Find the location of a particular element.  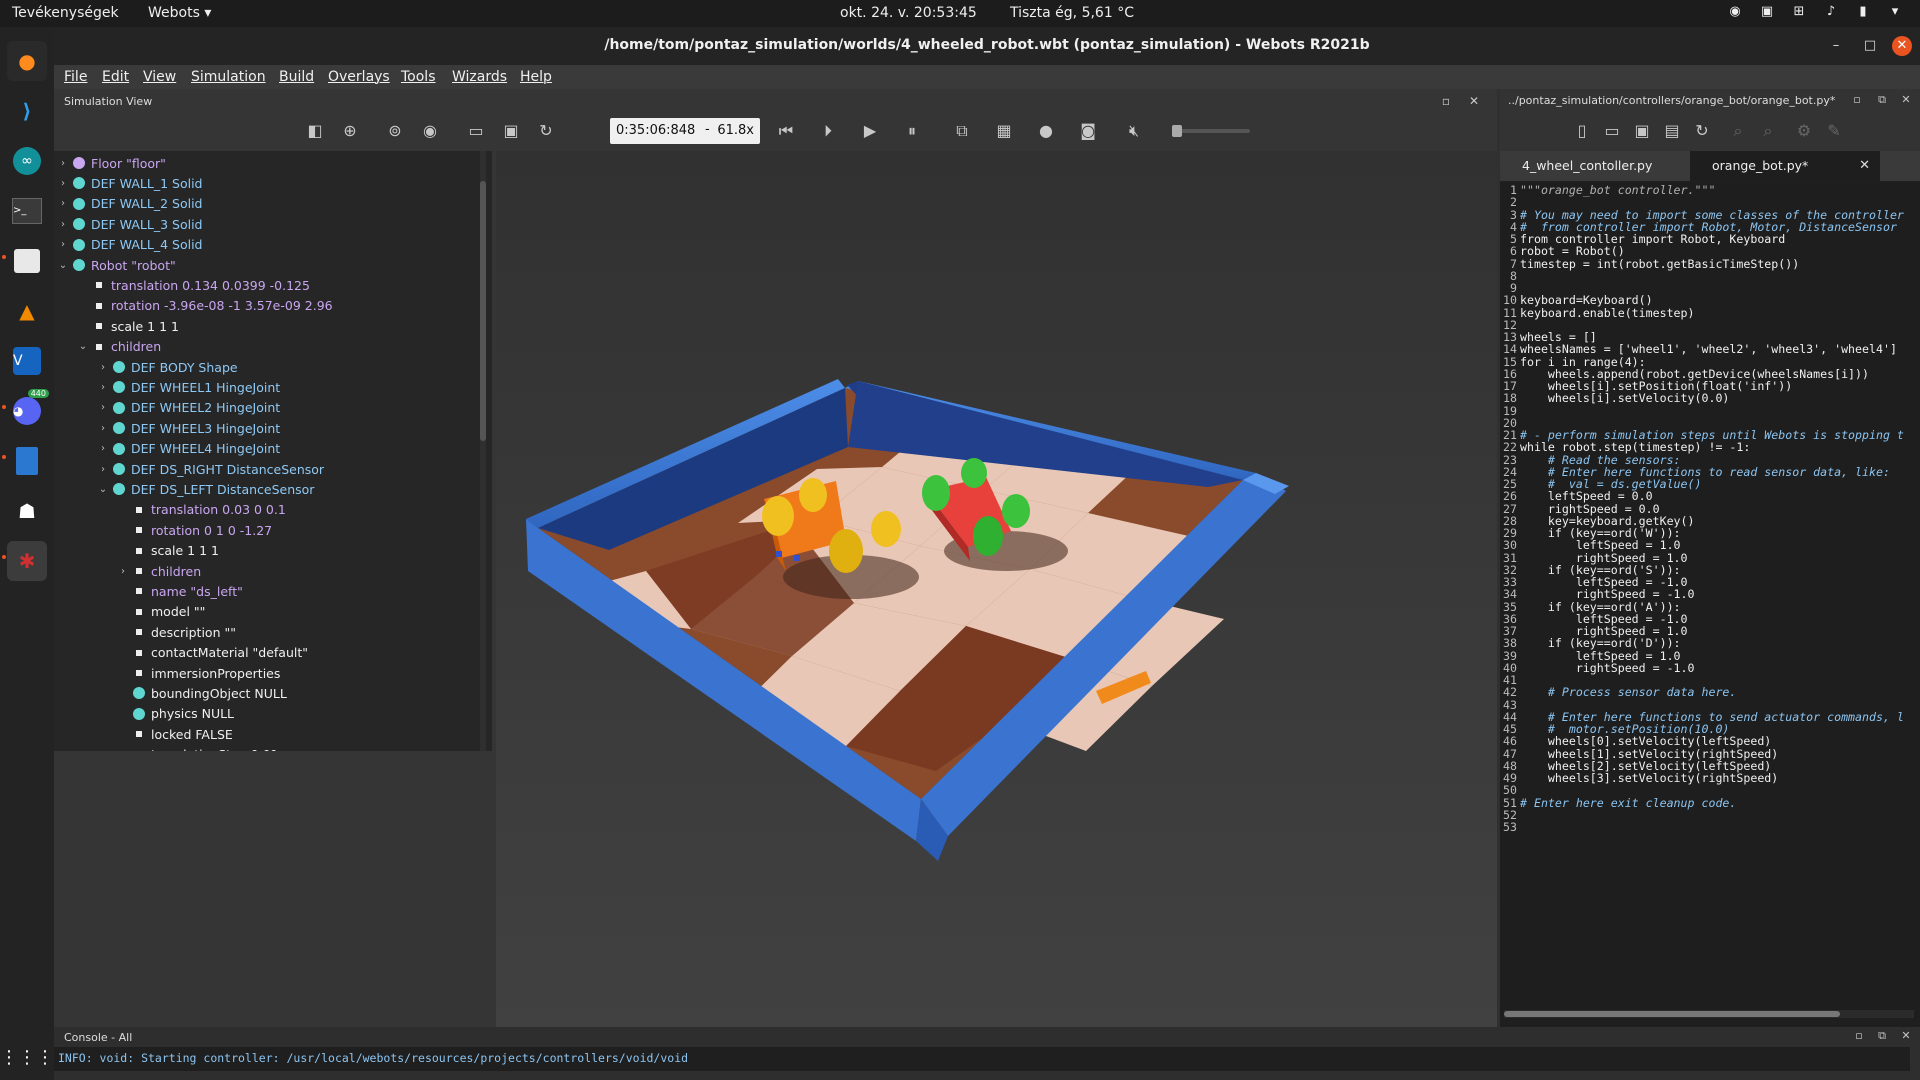

code-scrollbar-thumb is located at coordinates (1672, 1014).